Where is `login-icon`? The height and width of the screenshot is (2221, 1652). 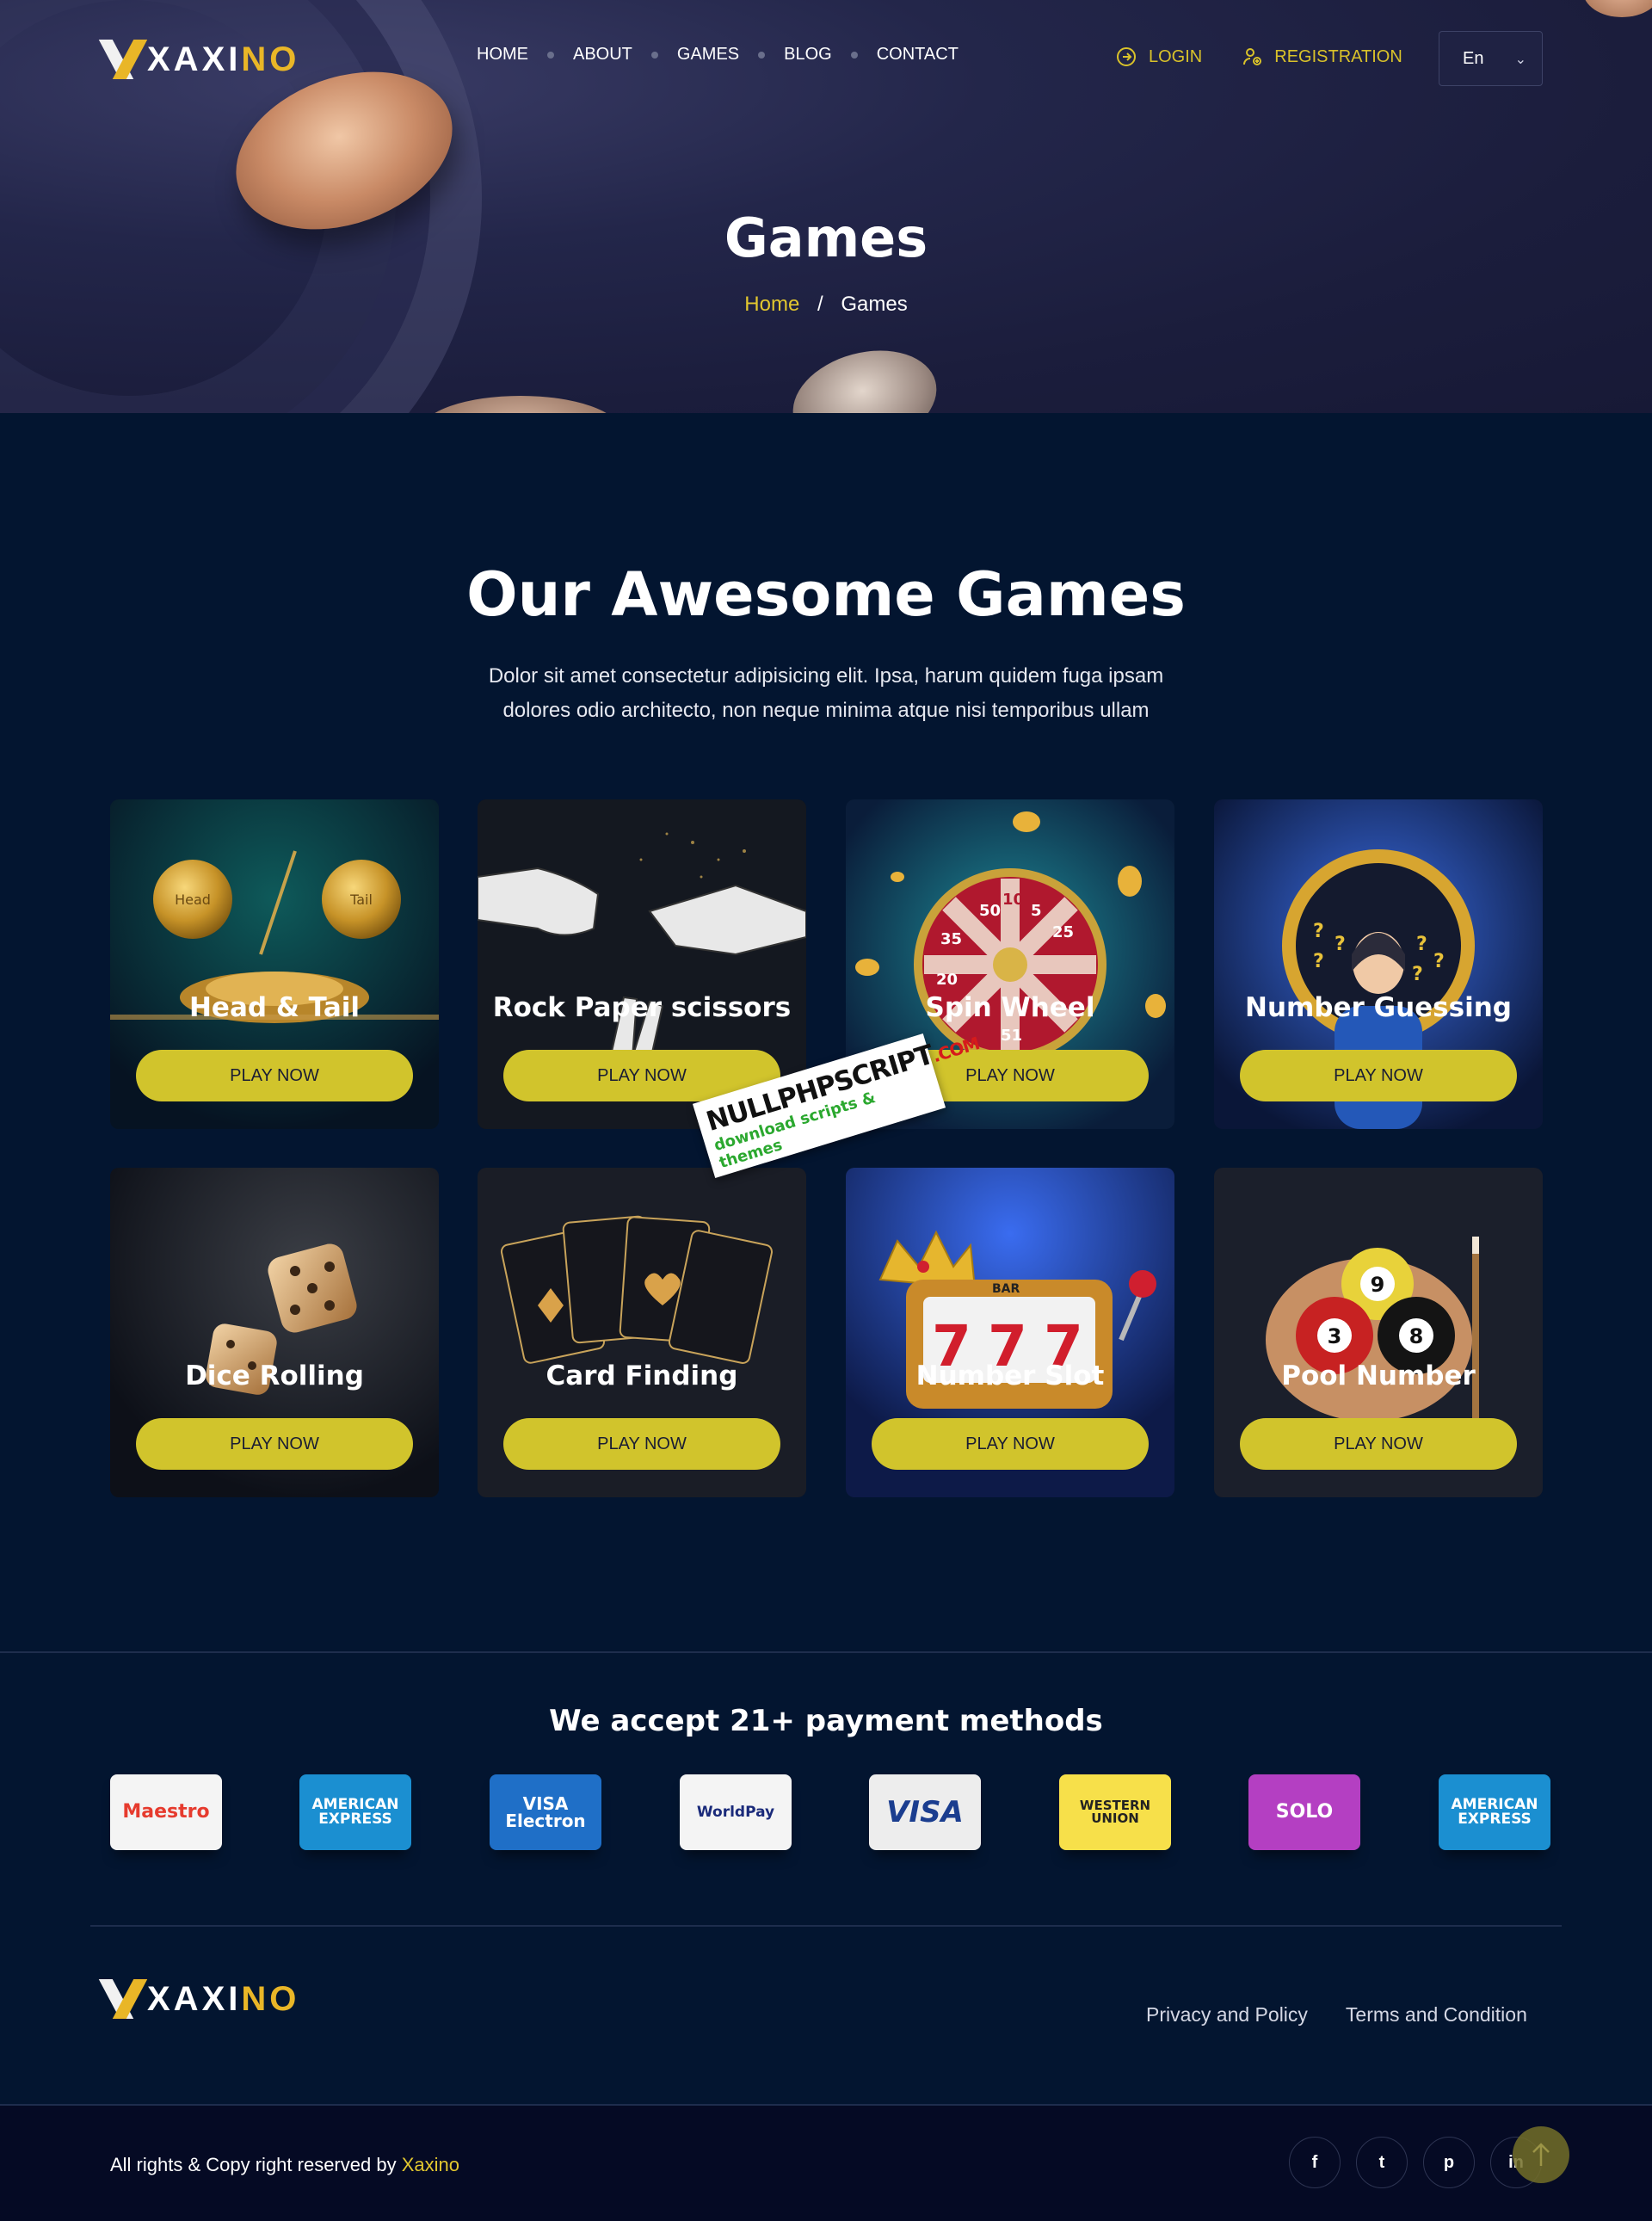 login-icon is located at coordinates (1126, 56).